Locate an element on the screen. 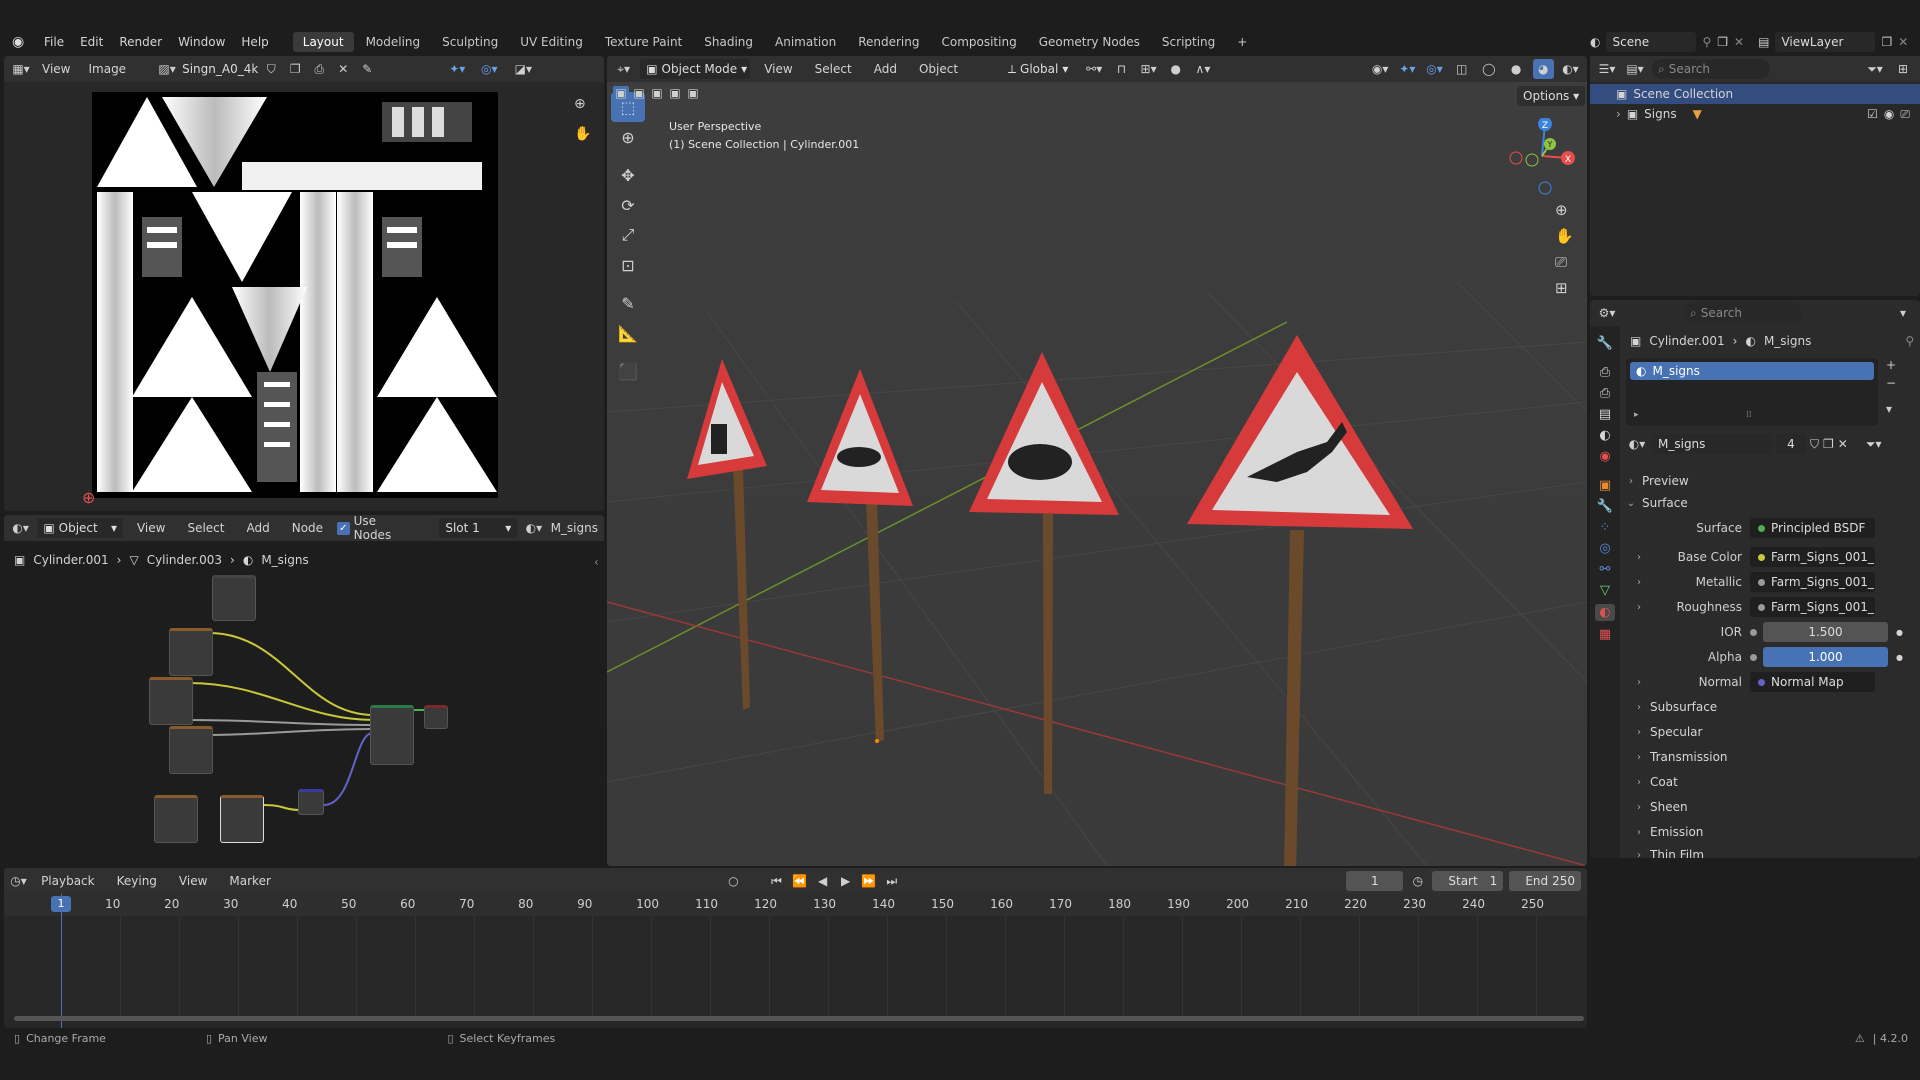 Image resolution: width=1920 pixels, height=1080 pixels. rotate-tool: ⟳ is located at coordinates (628, 205).